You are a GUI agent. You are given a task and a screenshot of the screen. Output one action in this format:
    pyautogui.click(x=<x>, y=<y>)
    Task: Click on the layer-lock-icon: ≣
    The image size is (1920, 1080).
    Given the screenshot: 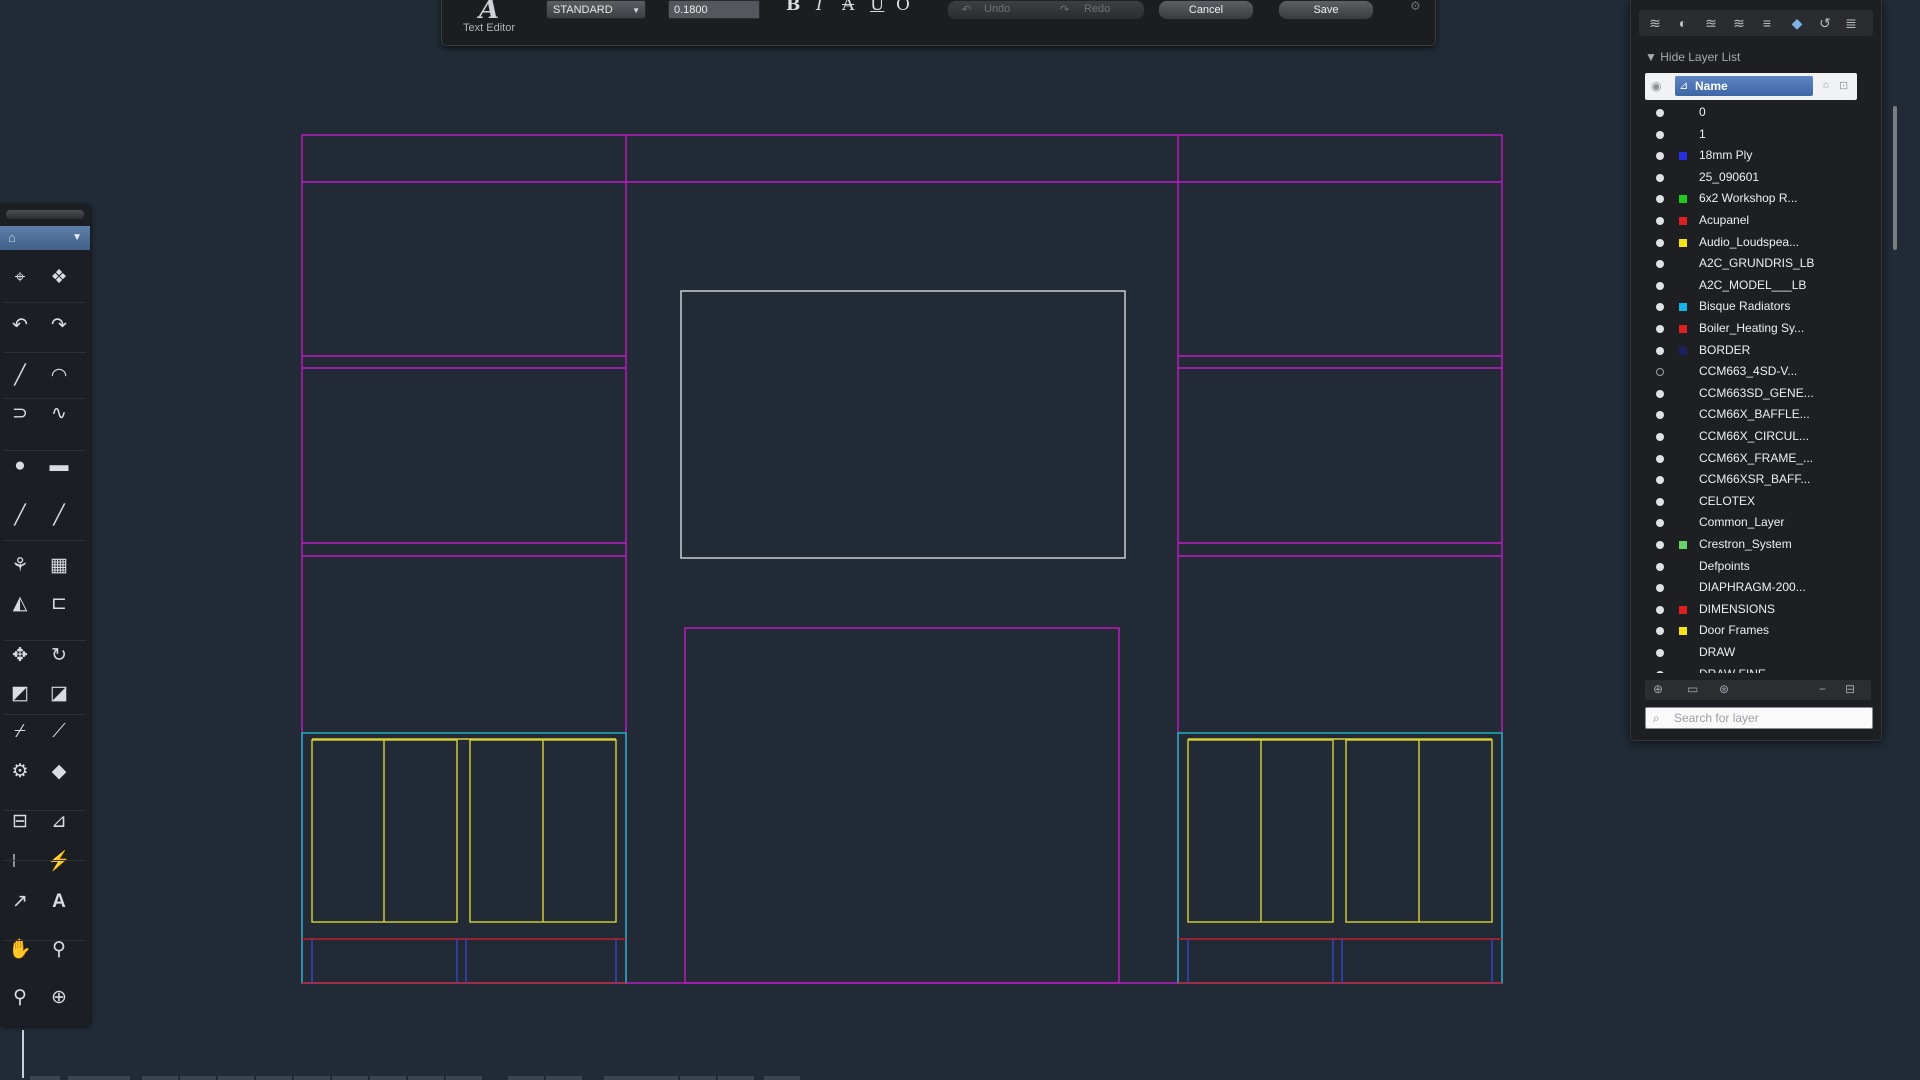 What is the action you would take?
    pyautogui.click(x=1851, y=23)
    